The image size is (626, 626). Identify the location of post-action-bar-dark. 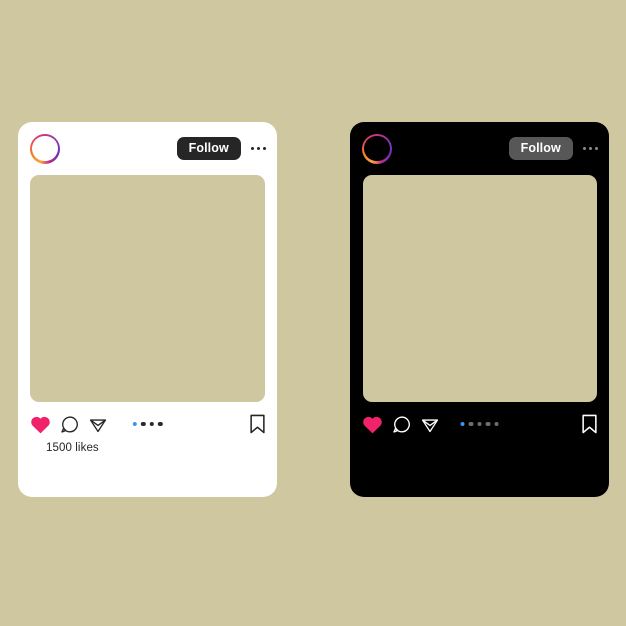
(479, 424).